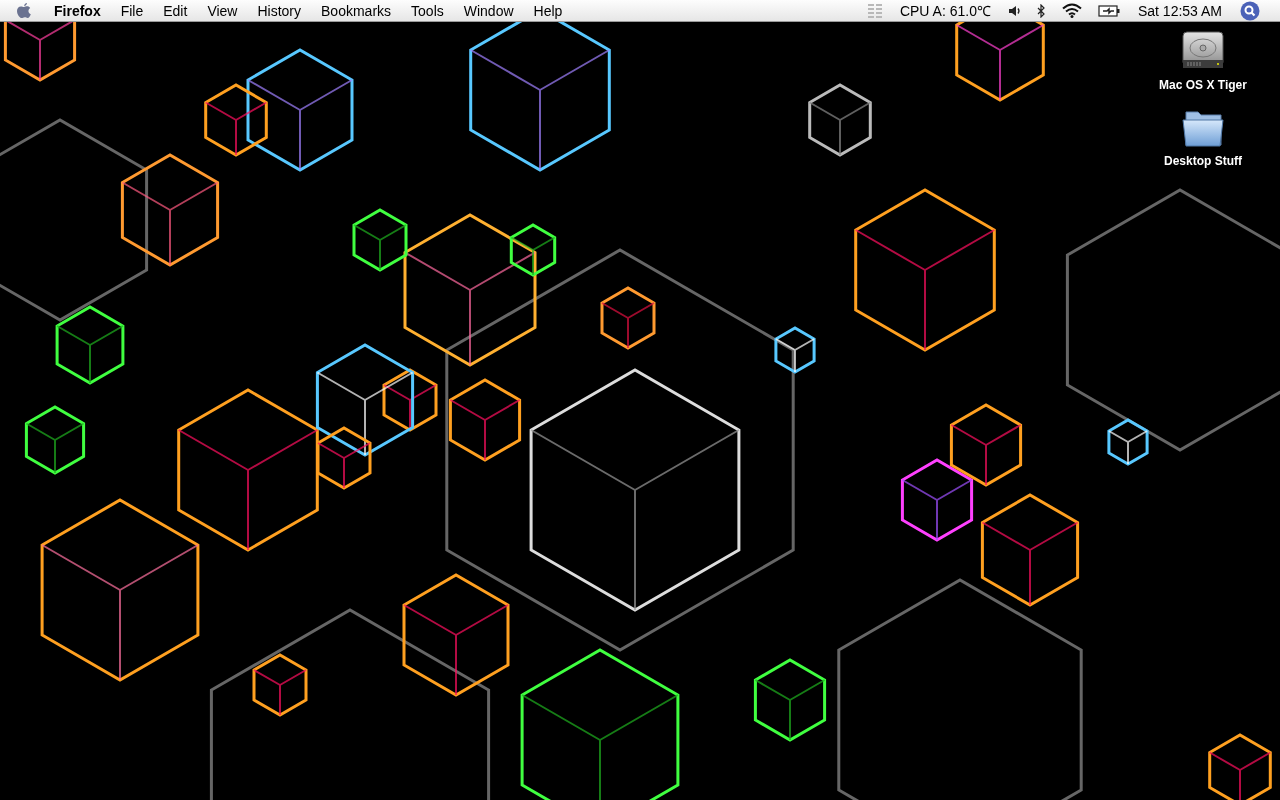 The width and height of the screenshot is (1280, 800). Describe the element at coordinates (874, 10) in the screenshot. I see `grip-icon` at that location.